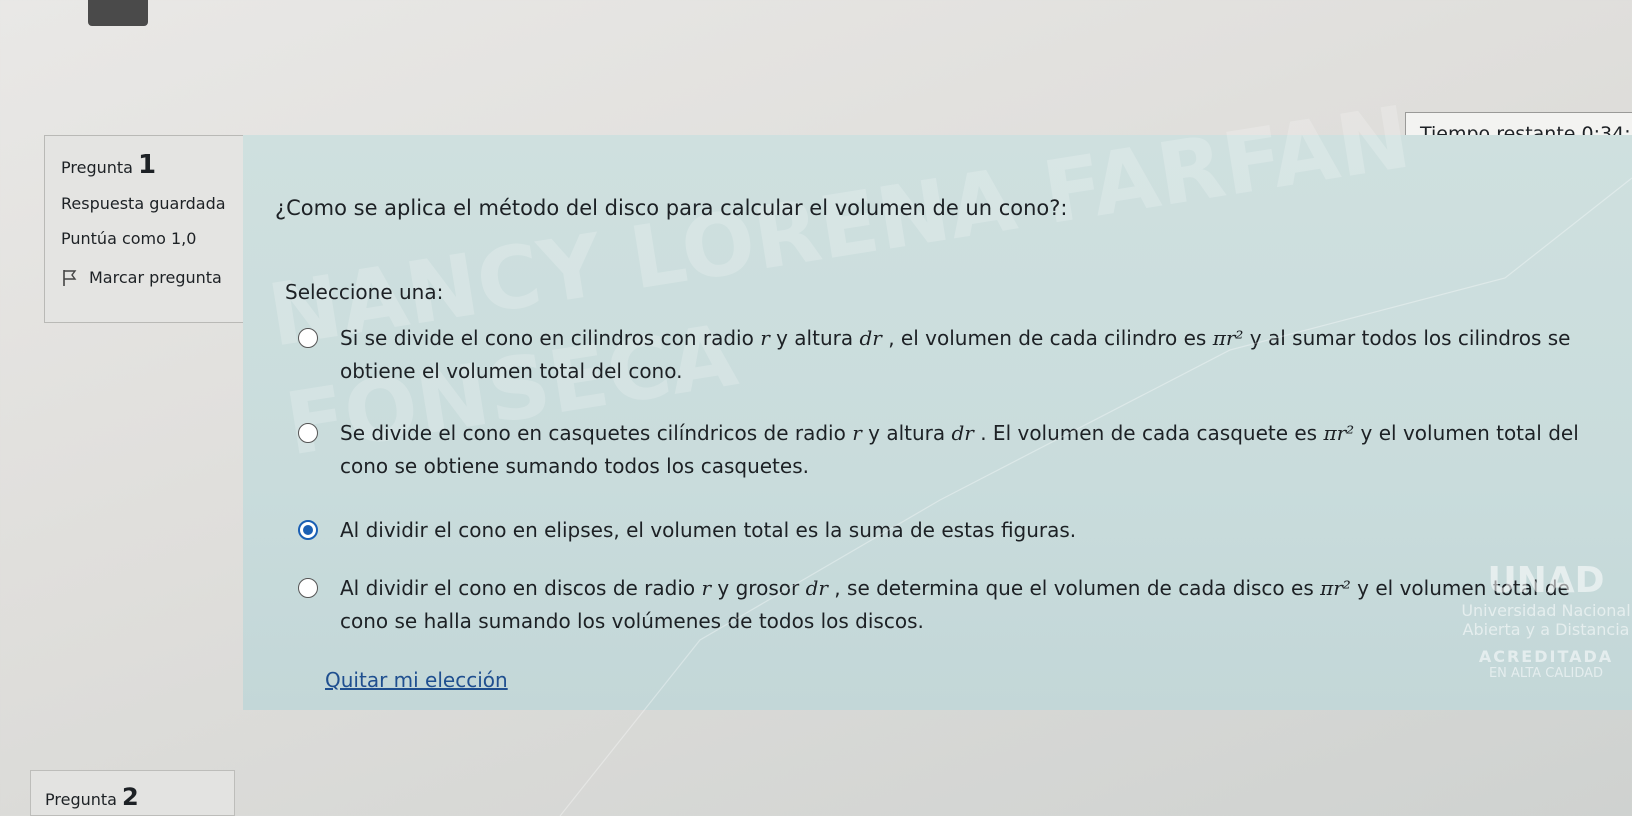 This screenshot has height=816, width=1632. What do you see at coordinates (97, 167) in the screenshot?
I see `question-label: Pregunta` at bounding box center [97, 167].